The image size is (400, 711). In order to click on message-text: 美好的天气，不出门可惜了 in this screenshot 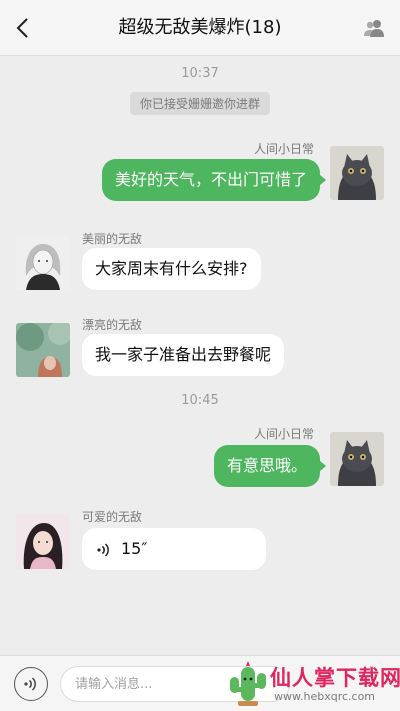, I will do `click(210, 179)`.